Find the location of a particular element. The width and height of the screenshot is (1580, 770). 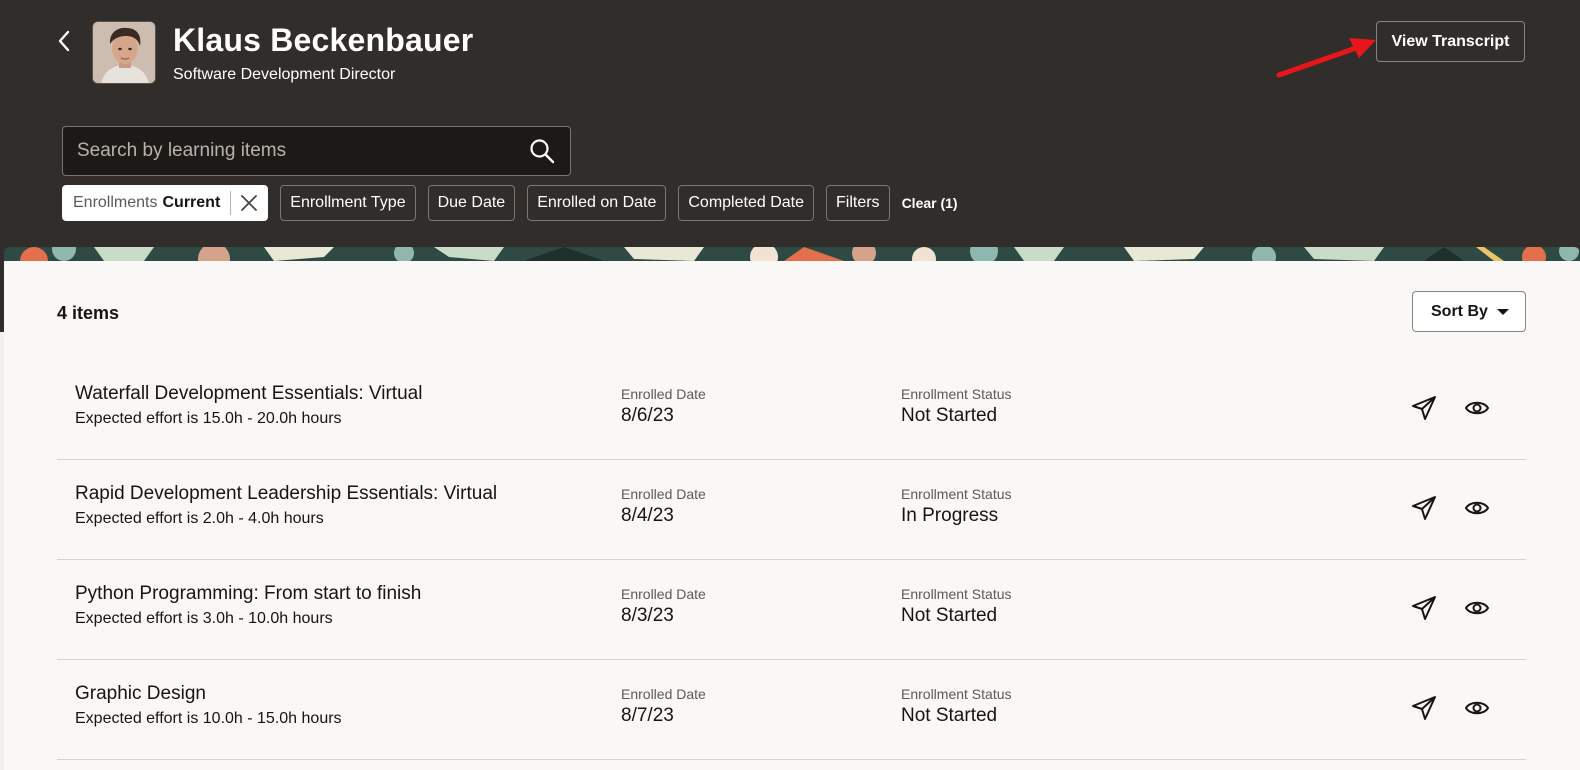

view-transcript-button: View Transcript is located at coordinates (1450, 41).